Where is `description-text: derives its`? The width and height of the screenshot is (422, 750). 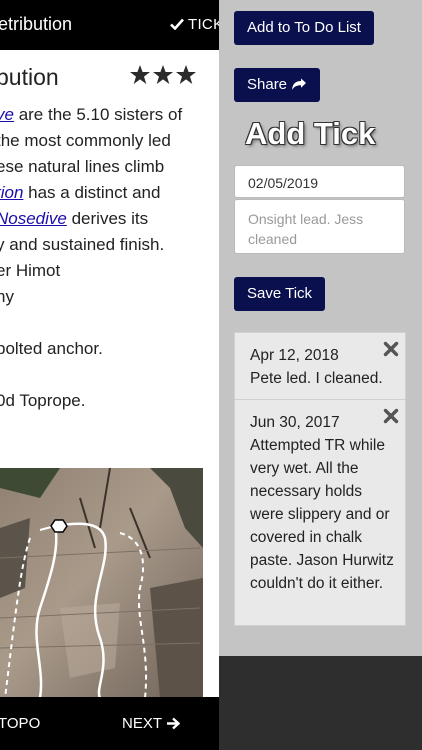
description-text: derives its is located at coordinates (107, 218).